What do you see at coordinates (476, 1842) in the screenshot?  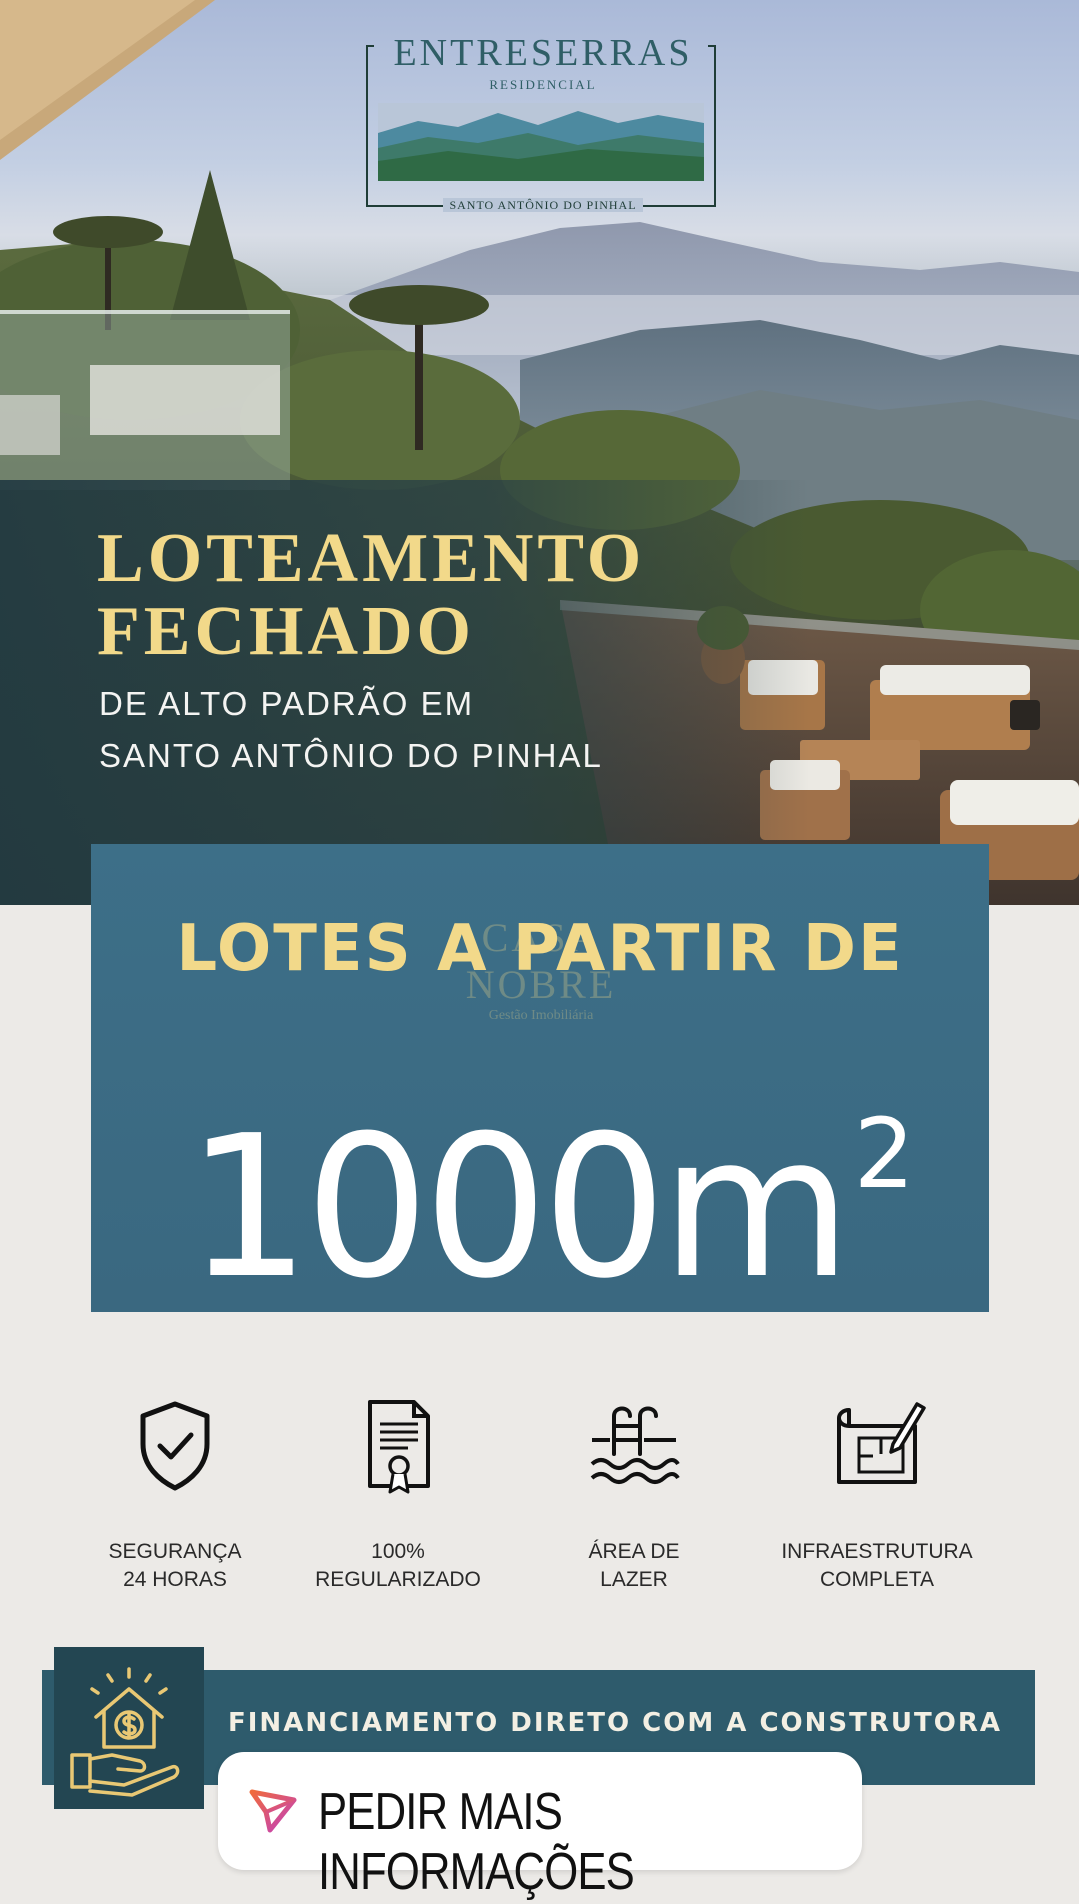 I see `request-info-label: PEDIR MAIS INFORMAÇÕES` at bounding box center [476, 1842].